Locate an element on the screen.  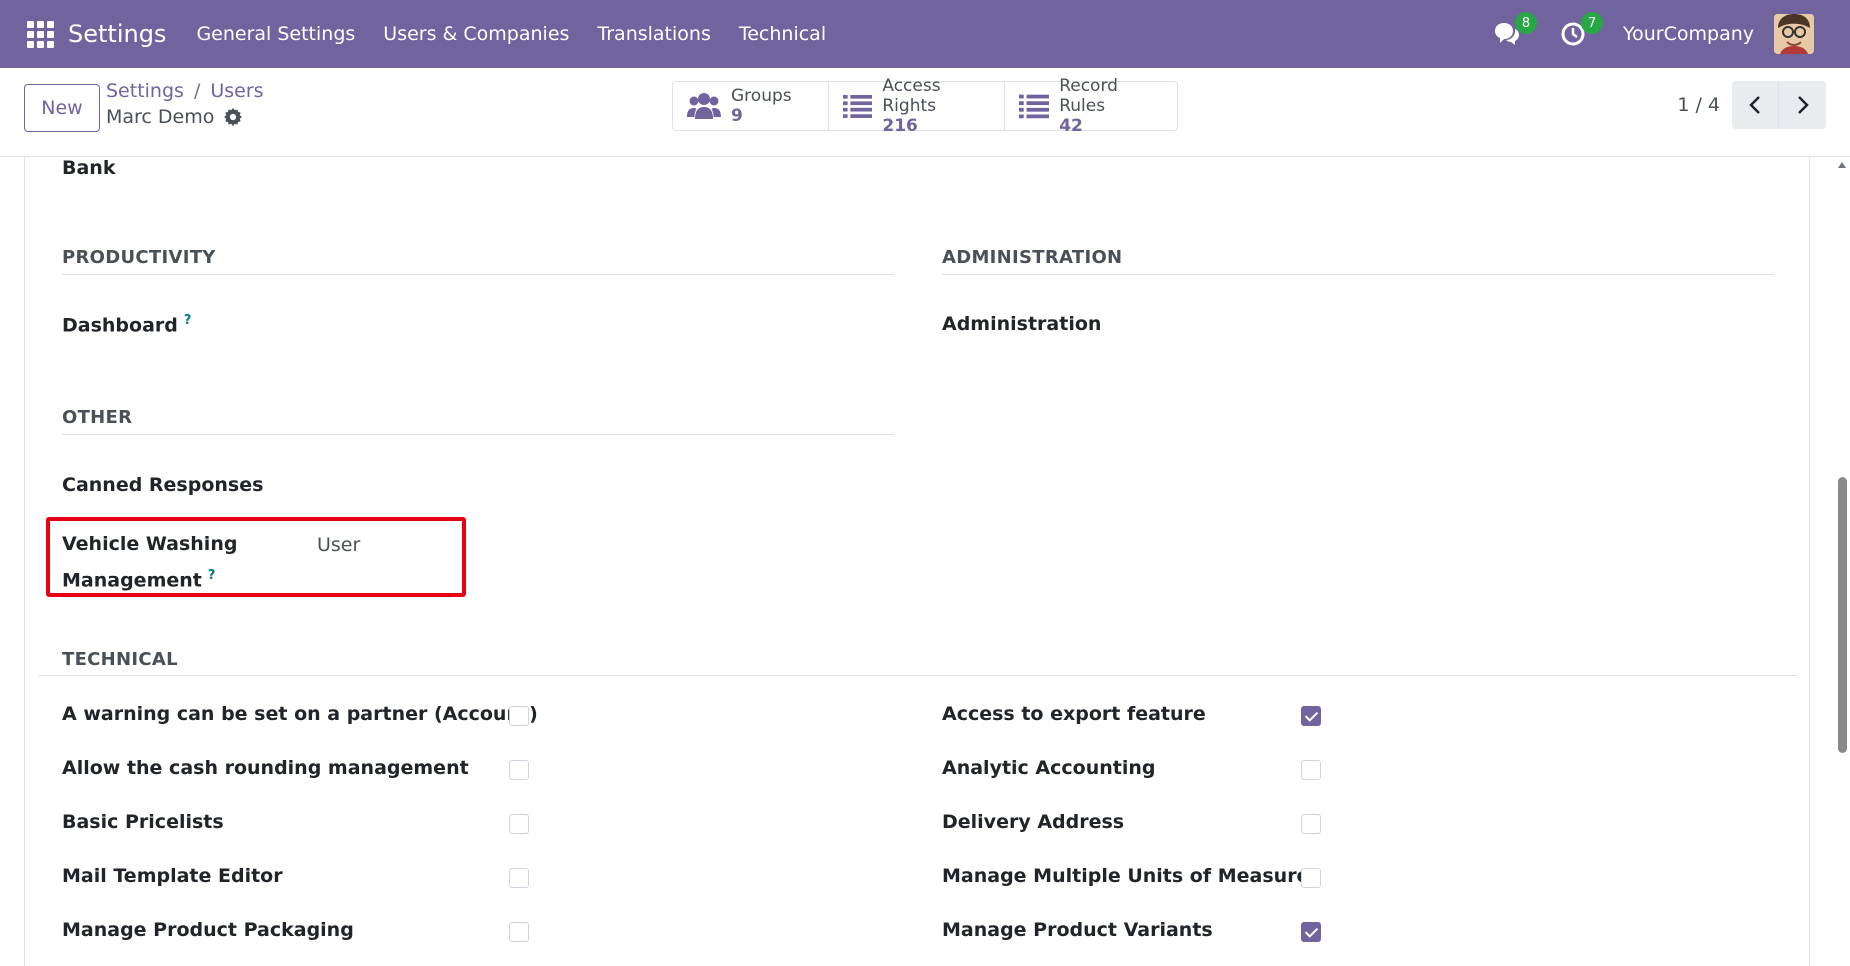
administration-section-title: ADMINISTRATION is located at coordinates (1032, 257).